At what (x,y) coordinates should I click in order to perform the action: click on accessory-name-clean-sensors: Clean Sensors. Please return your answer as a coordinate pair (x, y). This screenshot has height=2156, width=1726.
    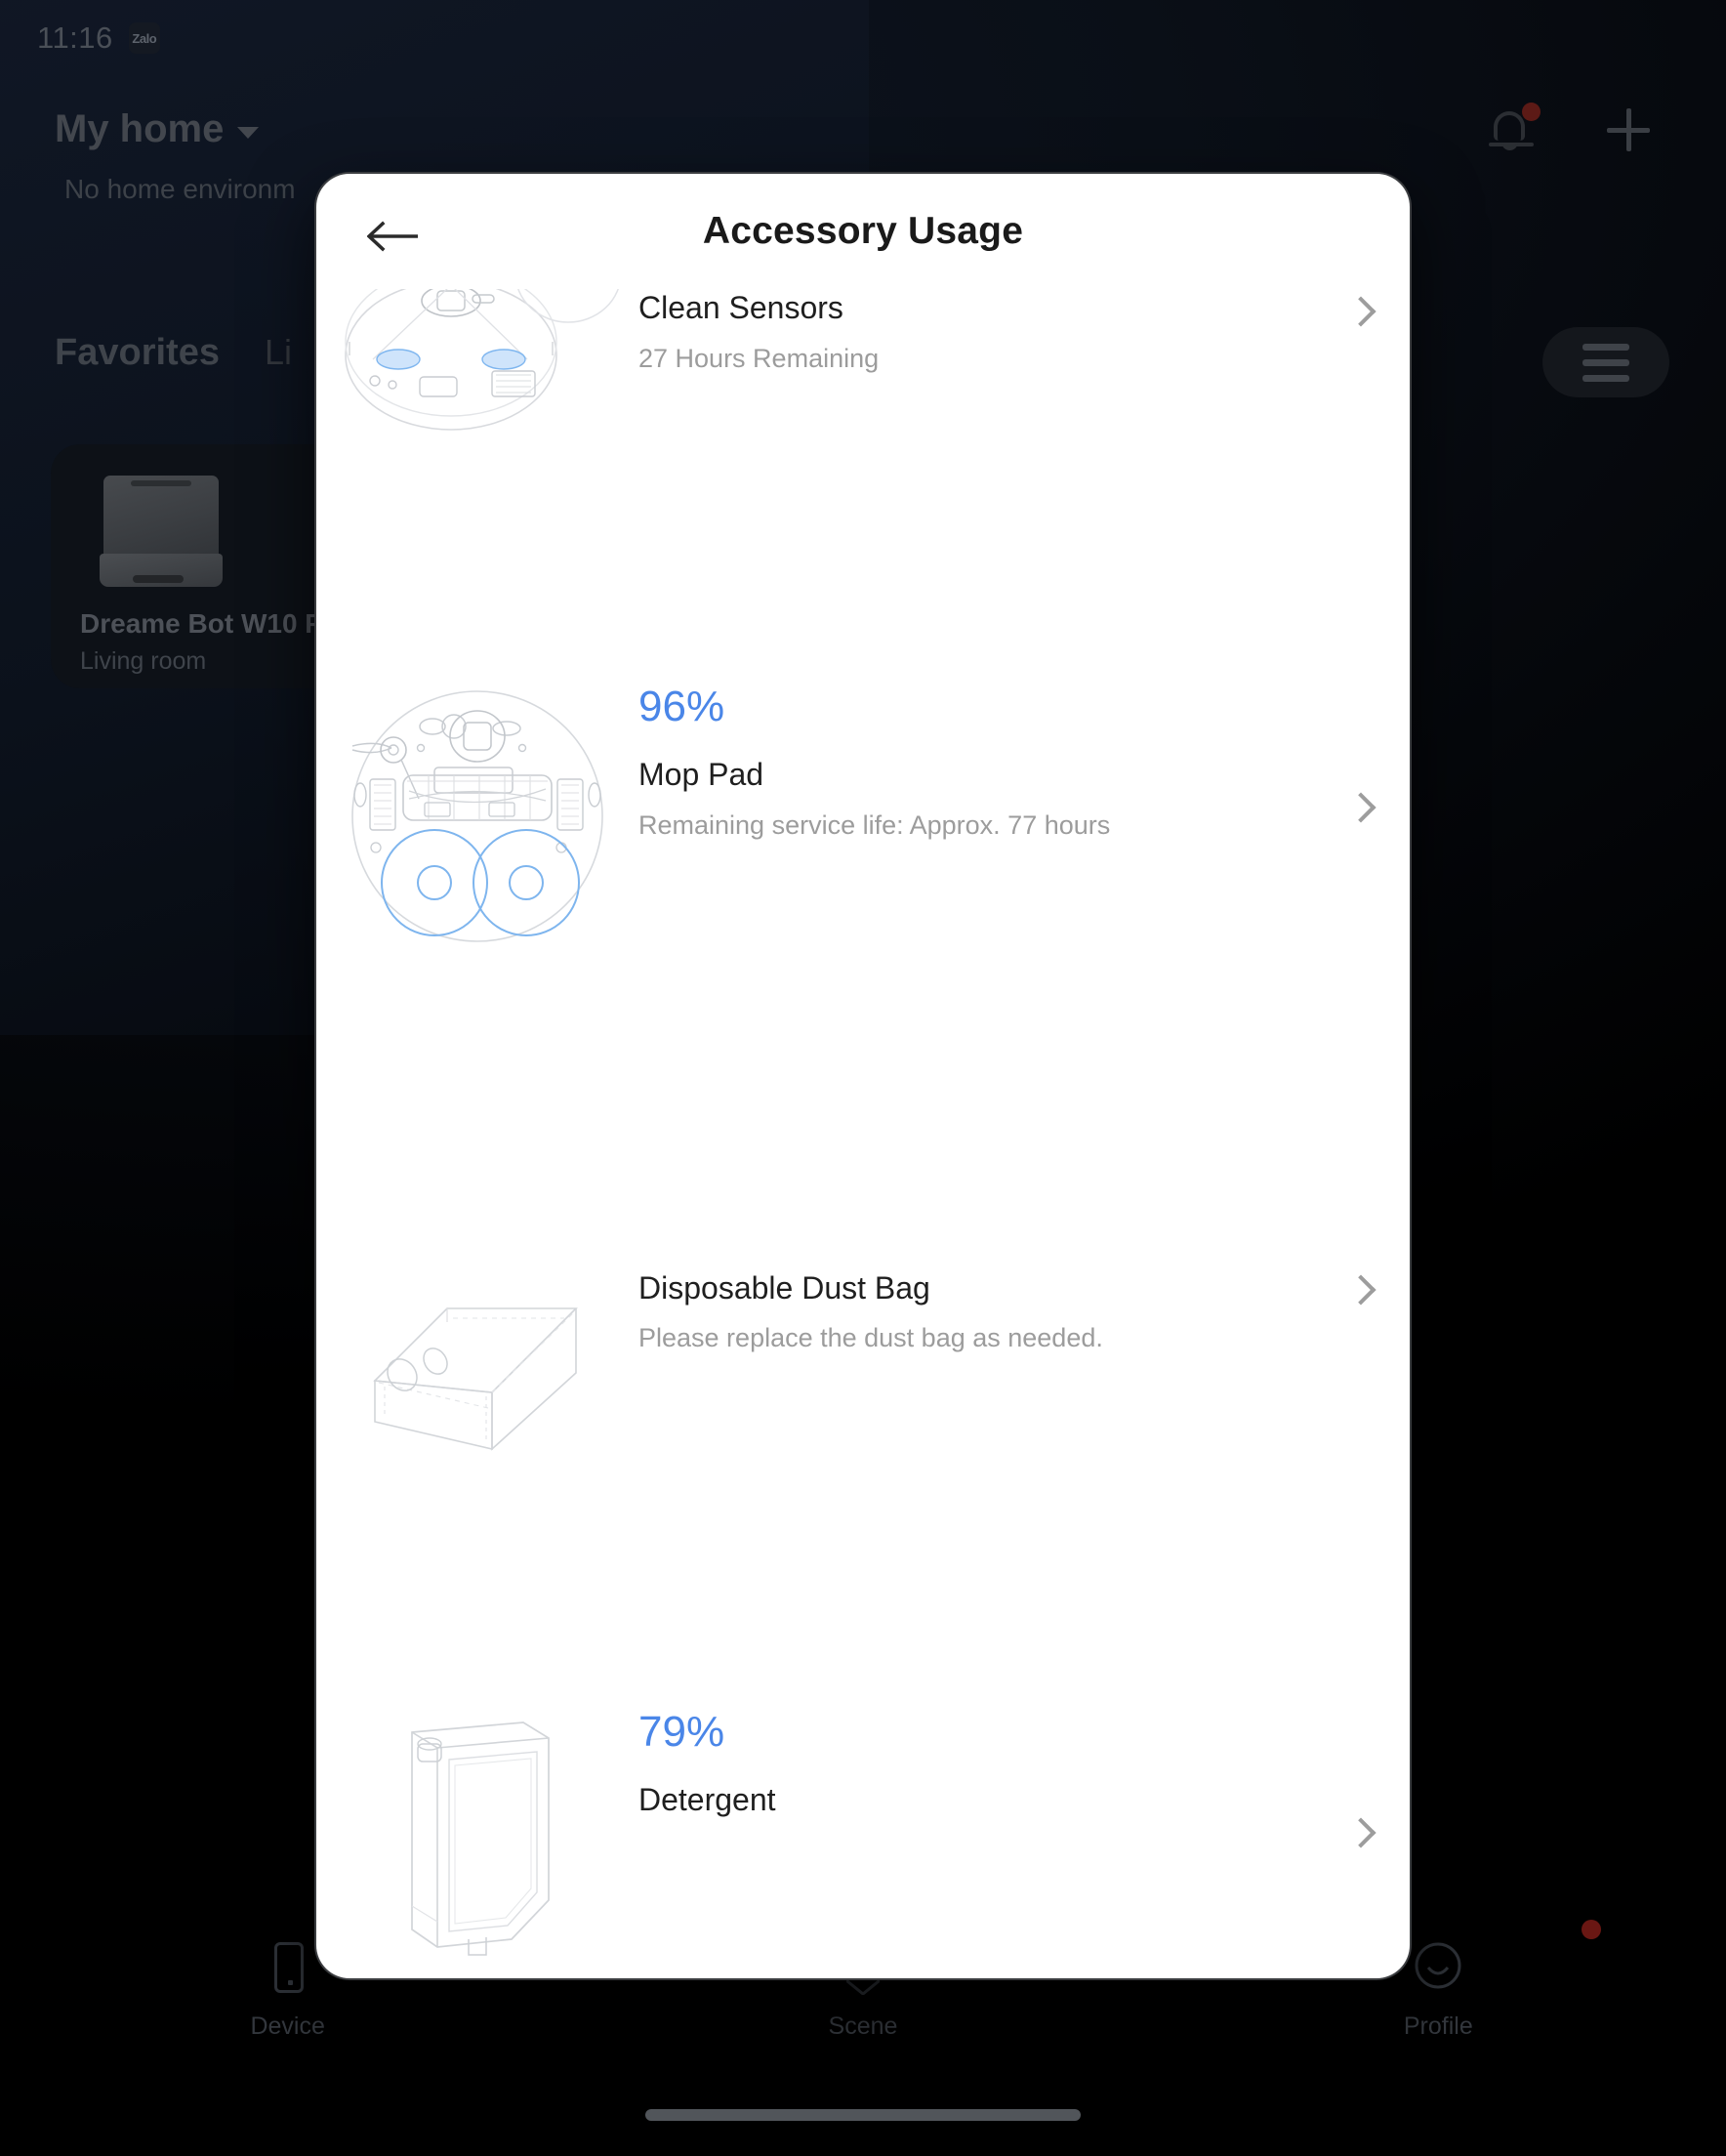
    Looking at the image, I should click on (740, 308).